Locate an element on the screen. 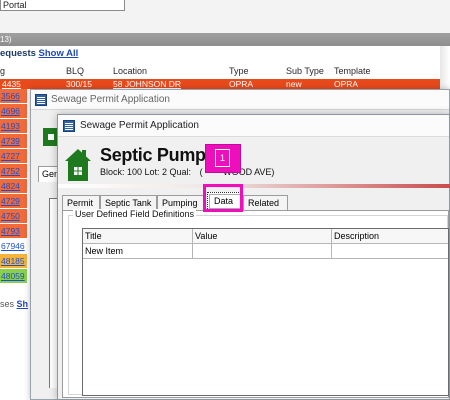  col-header-template: Template is located at coordinates (352, 71).